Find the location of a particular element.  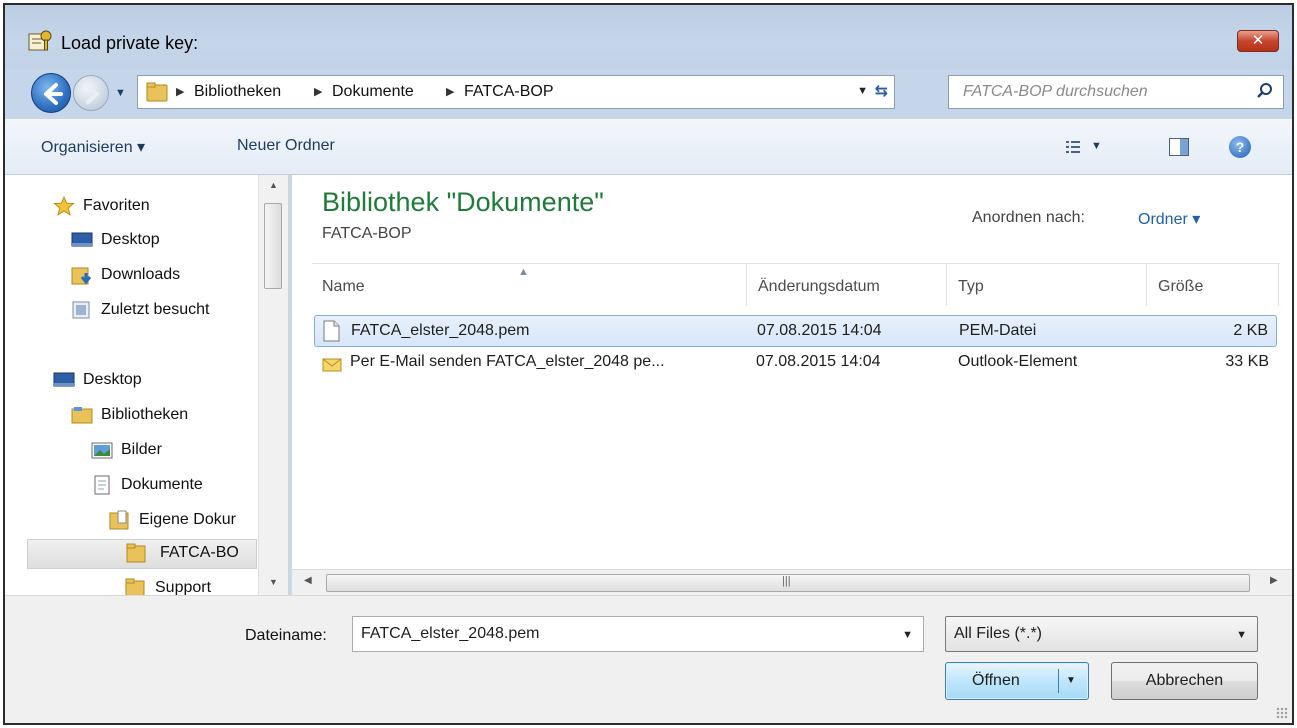

resize-grip-icon is located at coordinates (1282, 713).